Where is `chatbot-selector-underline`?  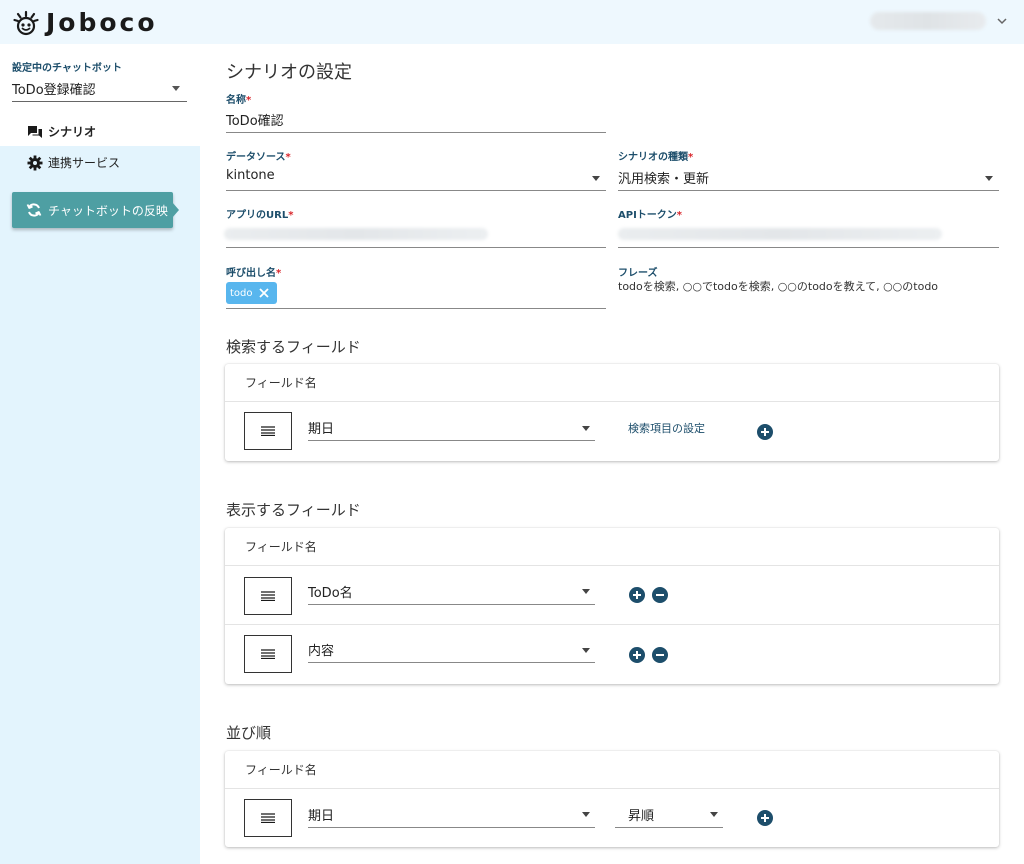 chatbot-selector-underline is located at coordinates (99, 101).